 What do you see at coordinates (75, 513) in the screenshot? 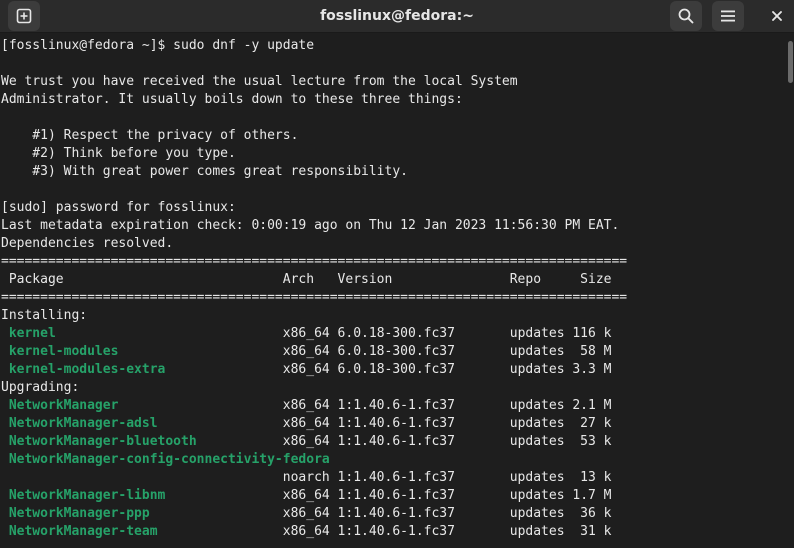
I see `package-name: NetworkManager-ppp` at bounding box center [75, 513].